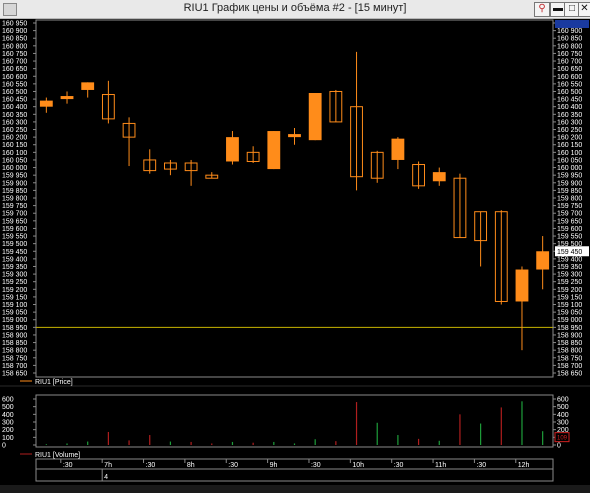 The image size is (590, 493). I want to click on price-tick-label-left: 158 650, so click(14, 374).